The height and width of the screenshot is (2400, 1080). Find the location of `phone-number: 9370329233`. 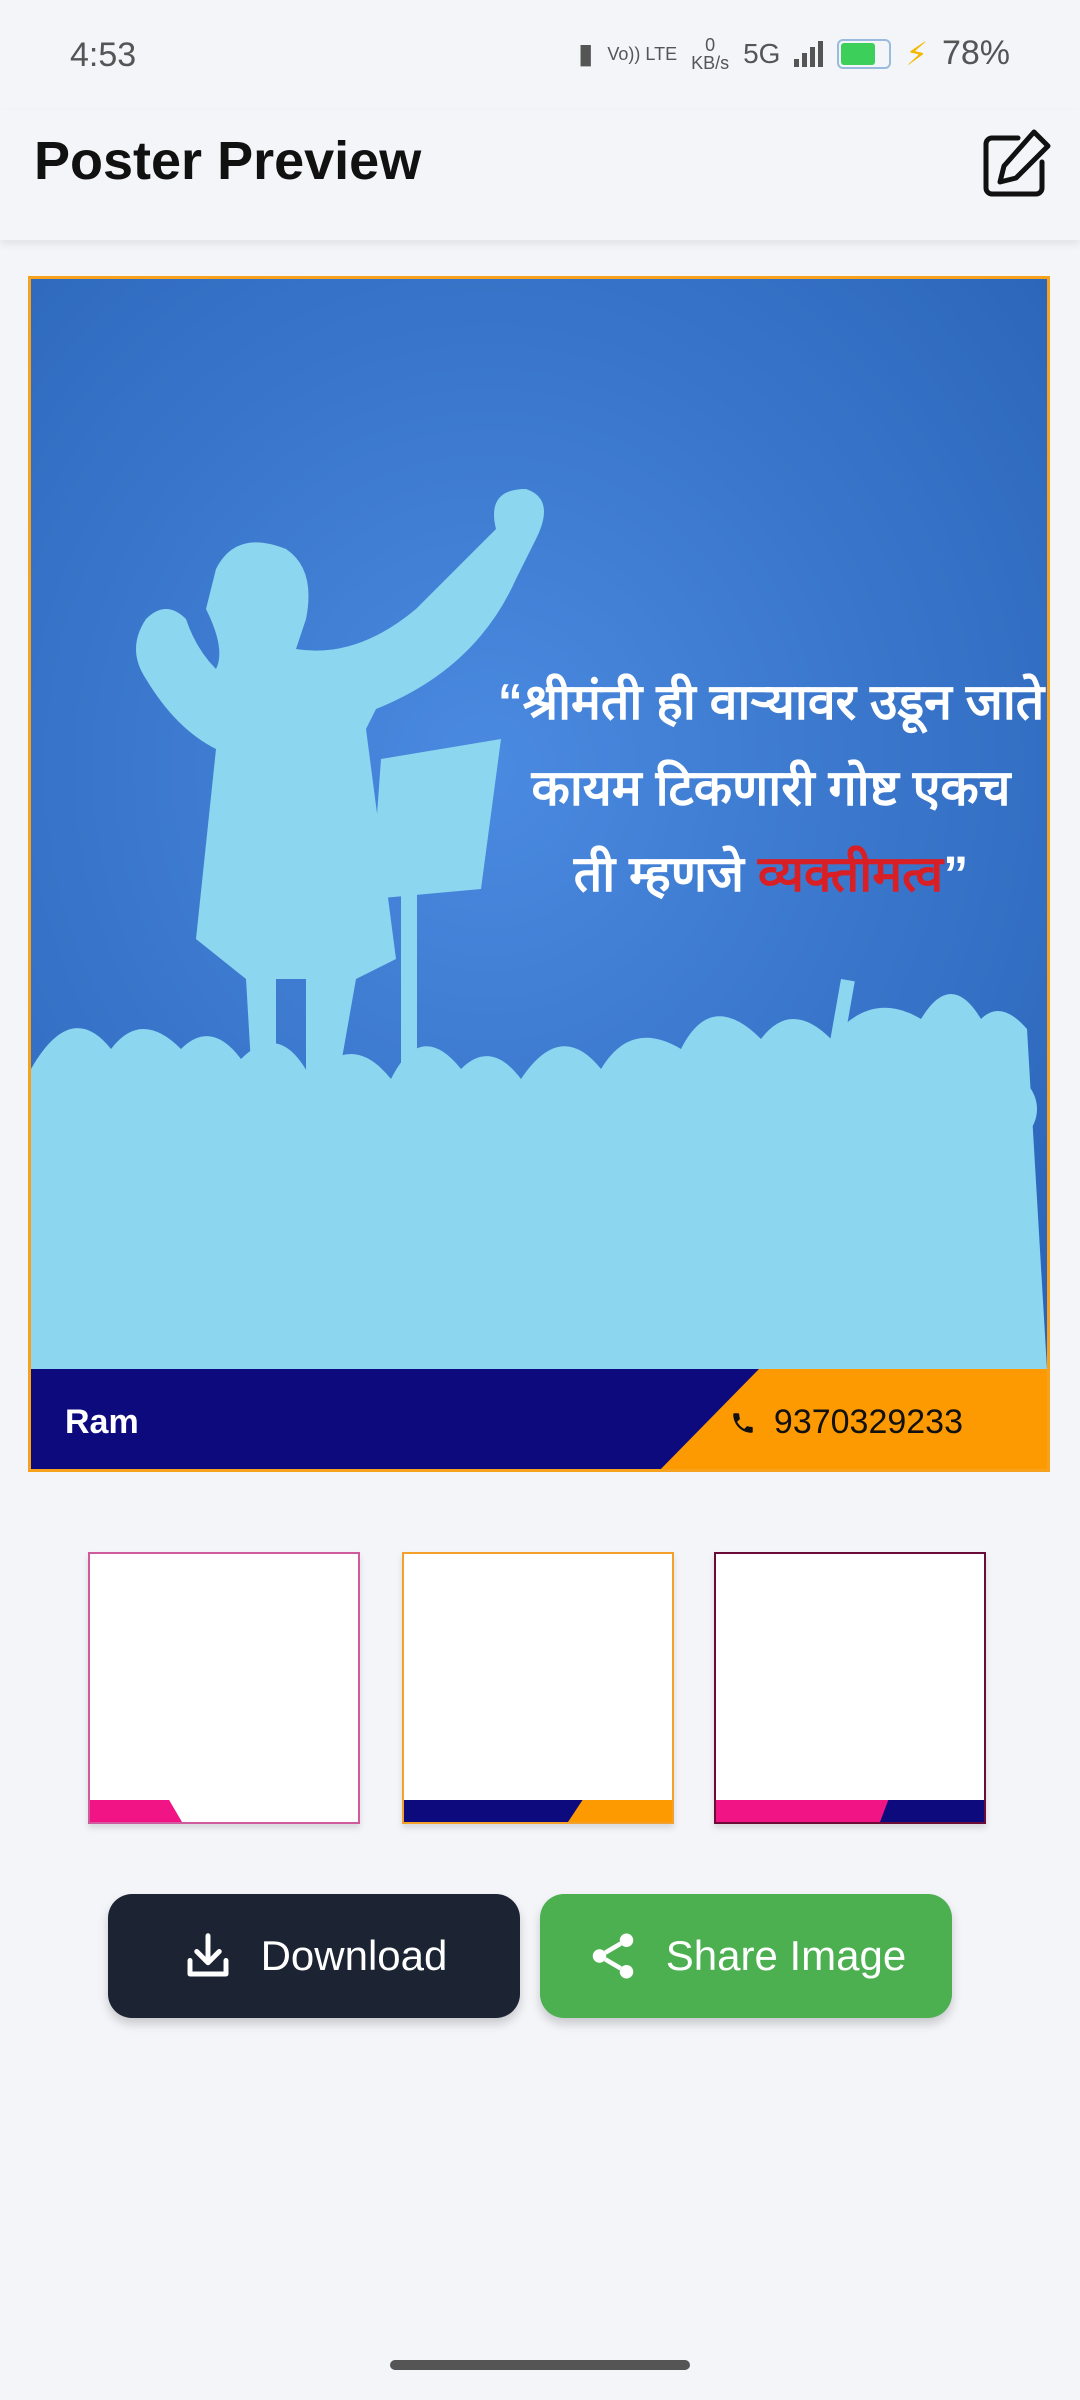

phone-number: 9370329233 is located at coordinates (868, 1422).